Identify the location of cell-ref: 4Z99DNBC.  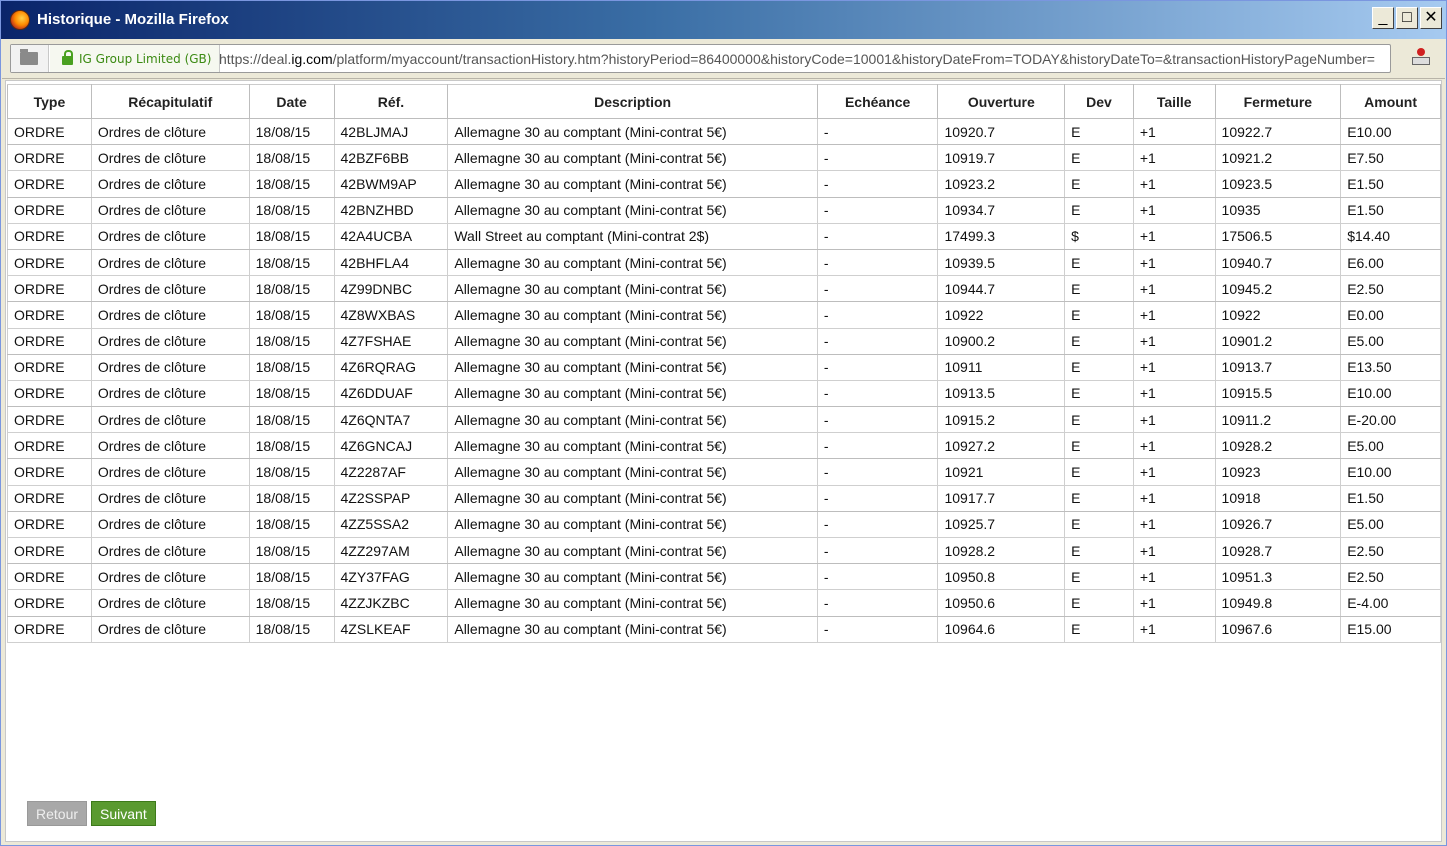
(391, 289).